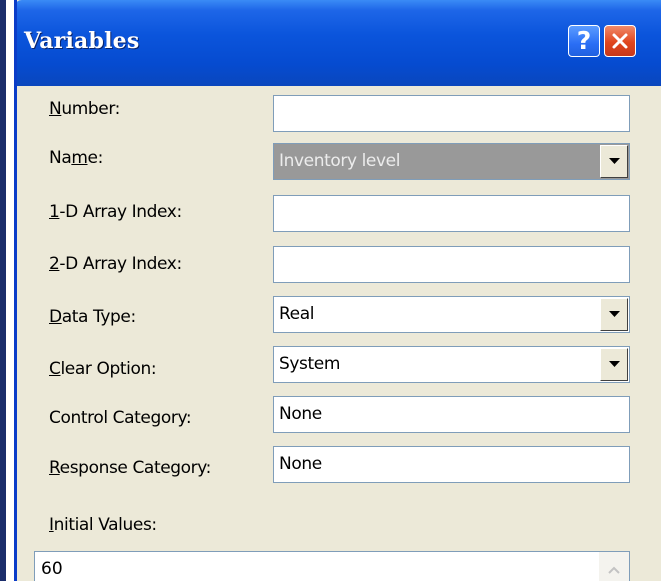 This screenshot has height=581, width=661. Describe the element at coordinates (3, 290) in the screenshot. I see `background-window-border` at that location.